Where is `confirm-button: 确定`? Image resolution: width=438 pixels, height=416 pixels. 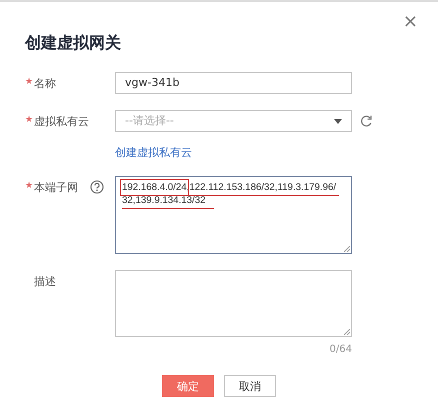 confirm-button: 确定 is located at coordinates (188, 386).